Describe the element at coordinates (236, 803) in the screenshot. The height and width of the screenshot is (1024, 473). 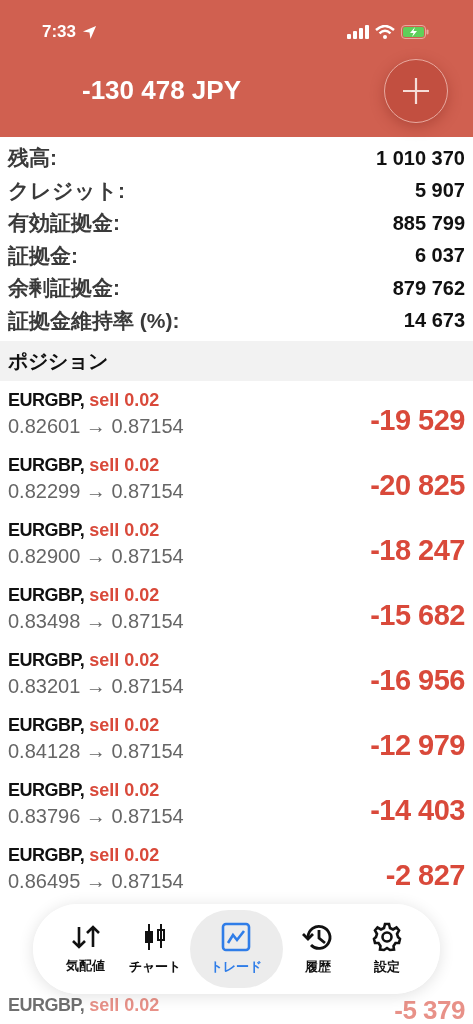
I see `position-row: EURGBP, sell 0.02 0.83796 → 0.87154 -14 403` at that location.